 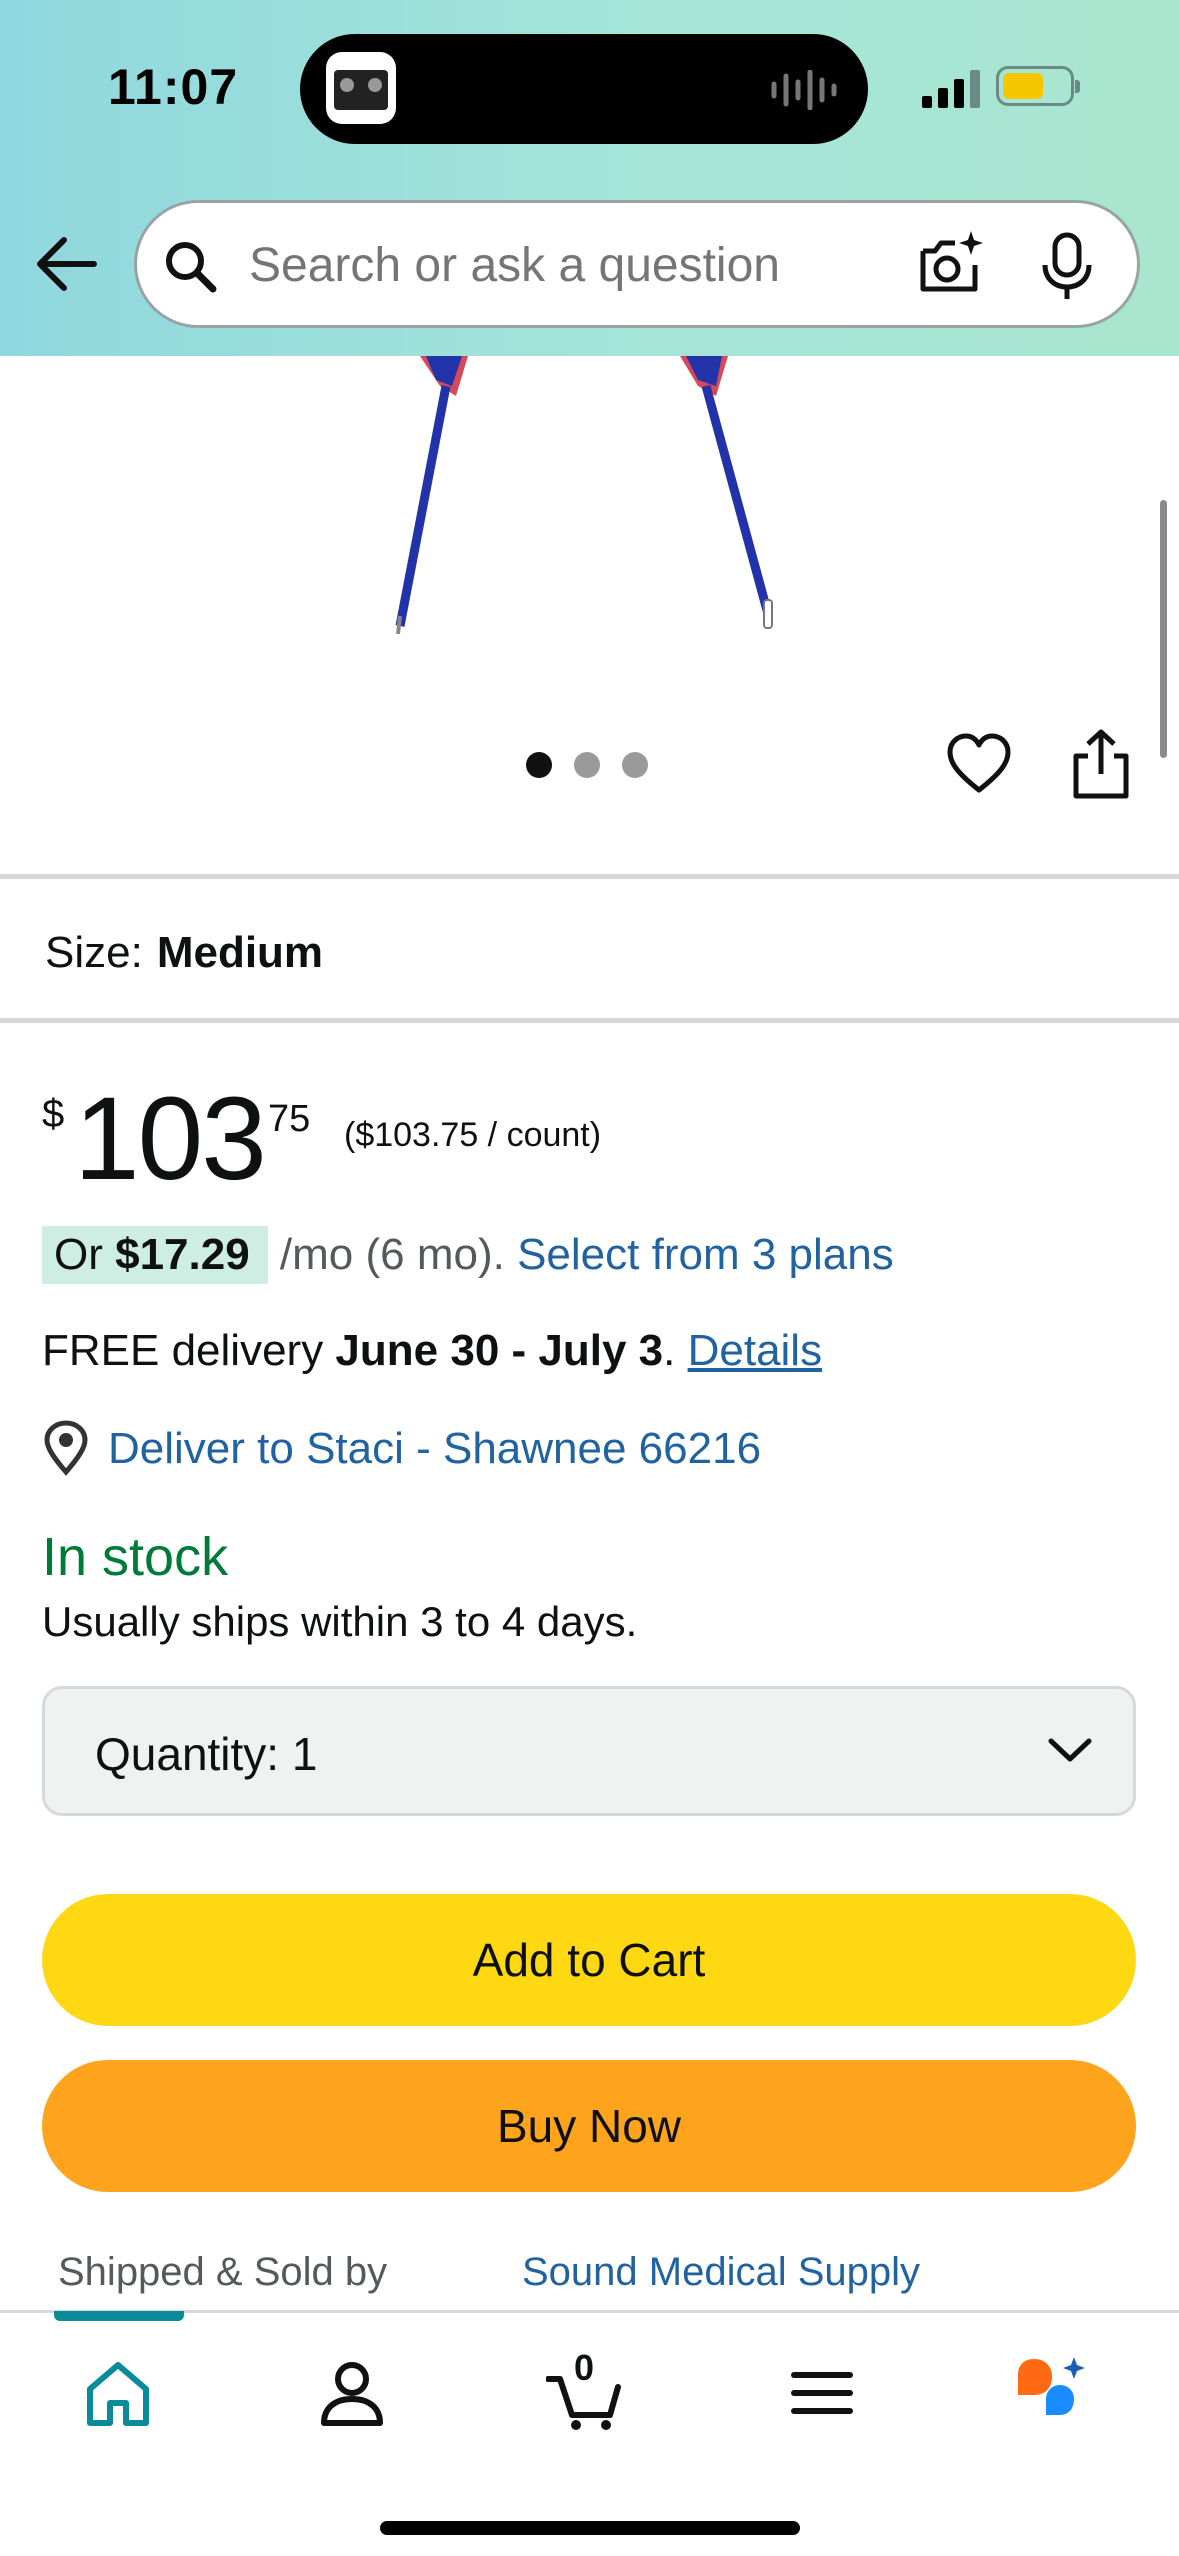 I want to click on quantity-value: 1, so click(x=304, y=1754).